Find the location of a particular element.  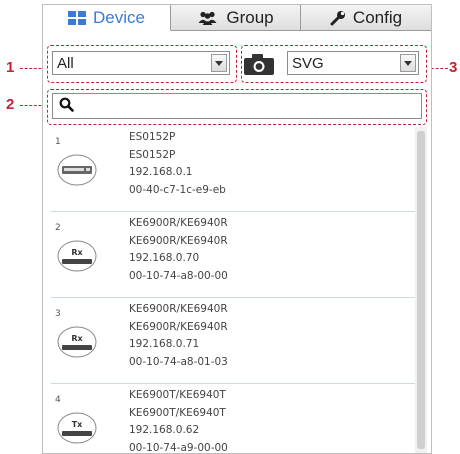

callout-1: 1 is located at coordinates (10, 67).